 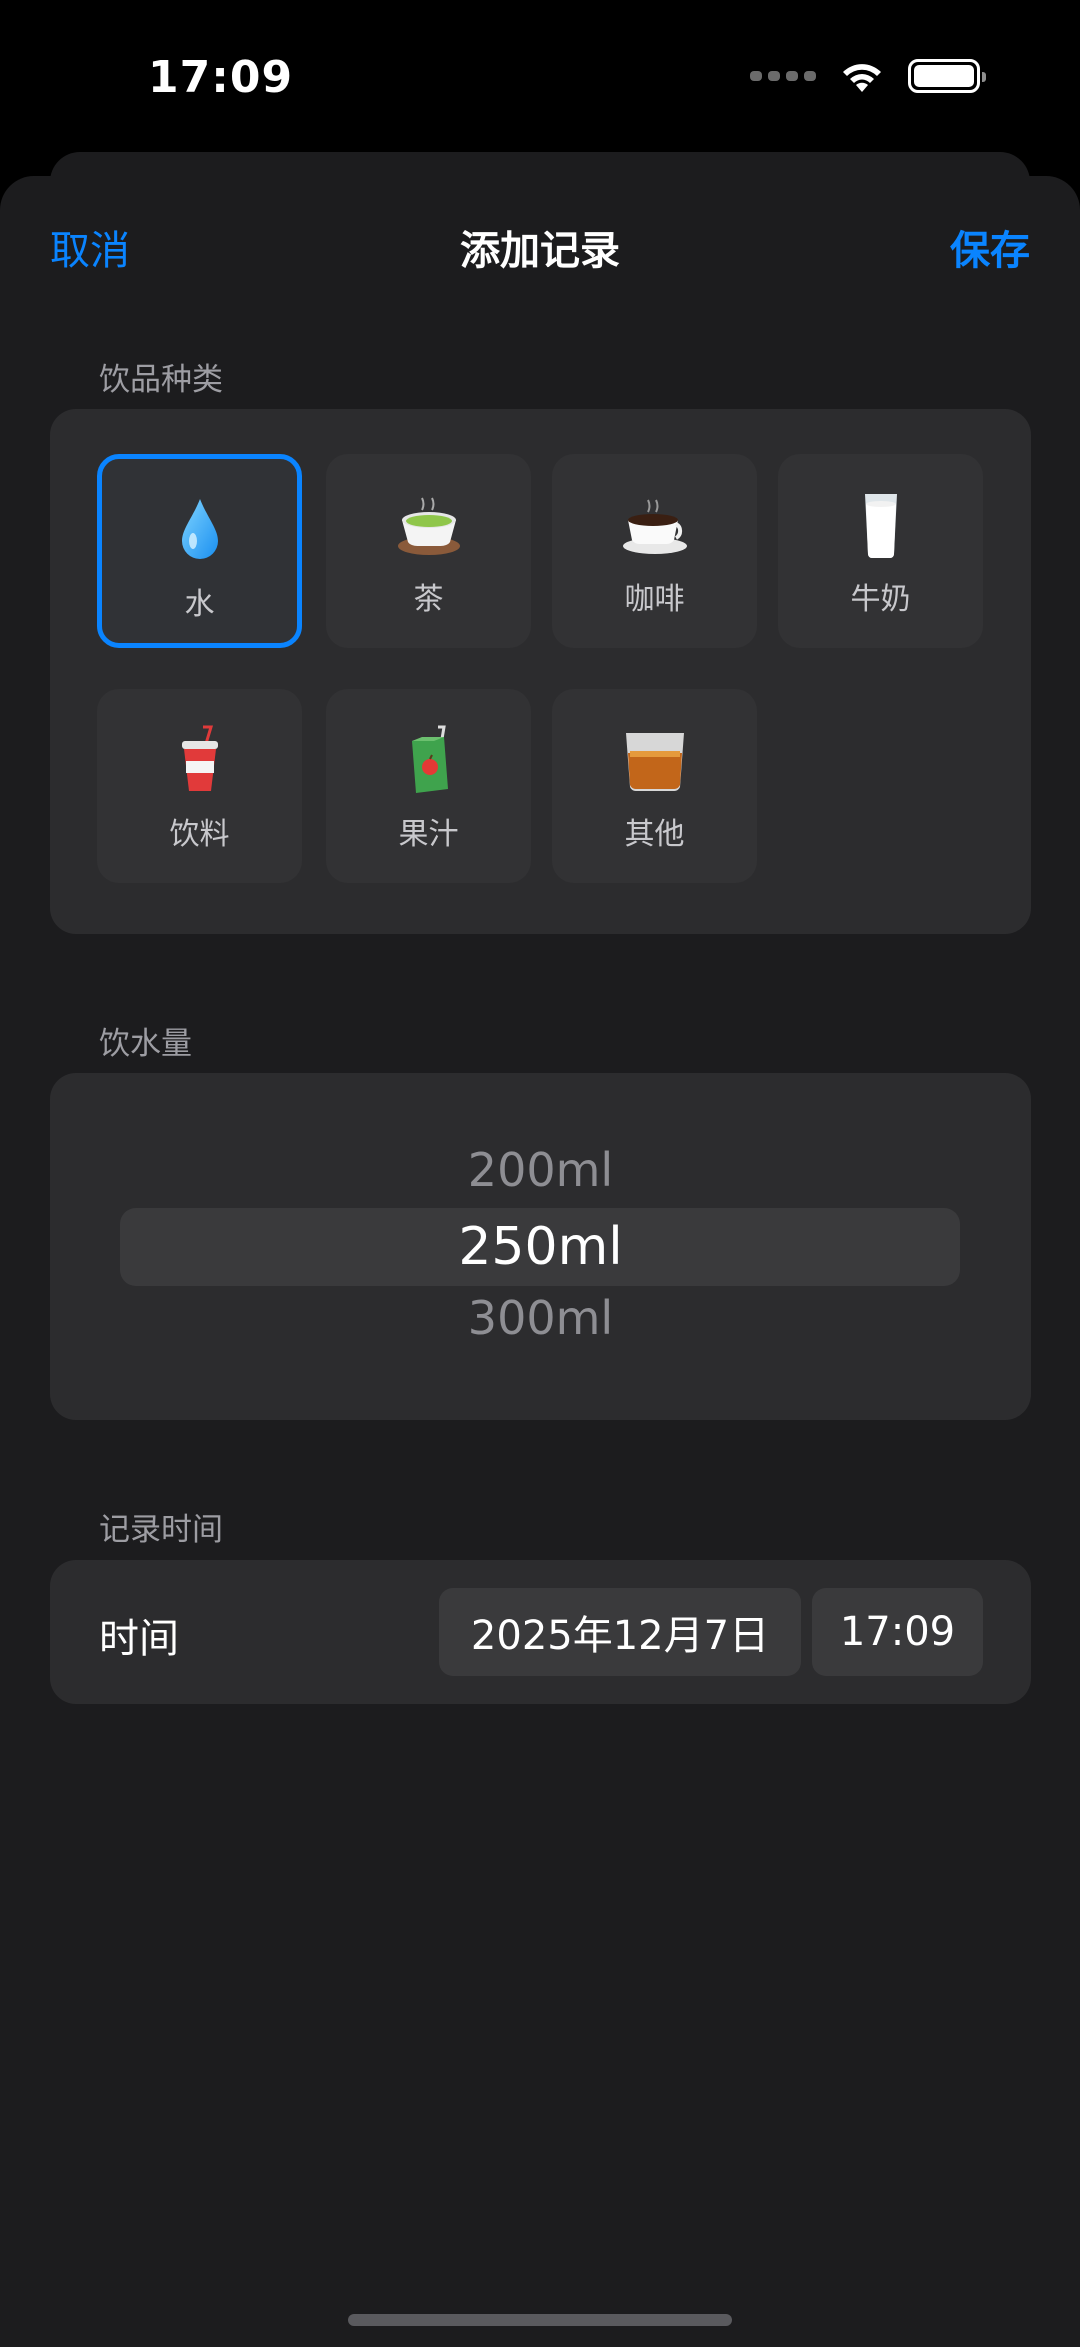 I want to click on drink-label-soda: 饮料, so click(x=199, y=834).